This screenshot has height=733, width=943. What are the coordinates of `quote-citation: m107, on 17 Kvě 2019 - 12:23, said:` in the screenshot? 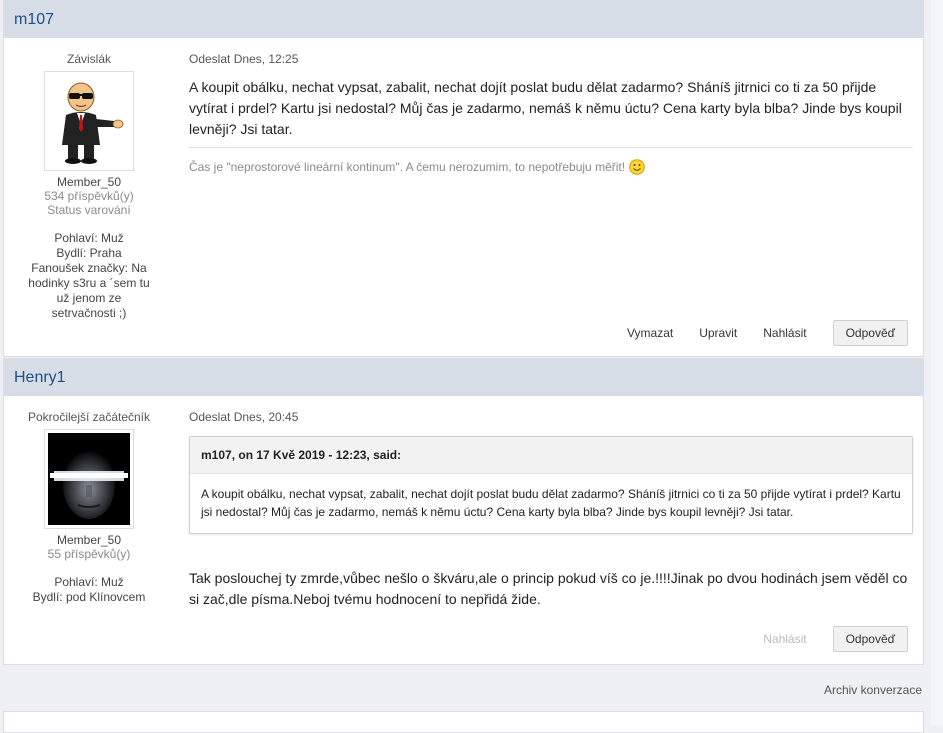 It's located at (551, 455).